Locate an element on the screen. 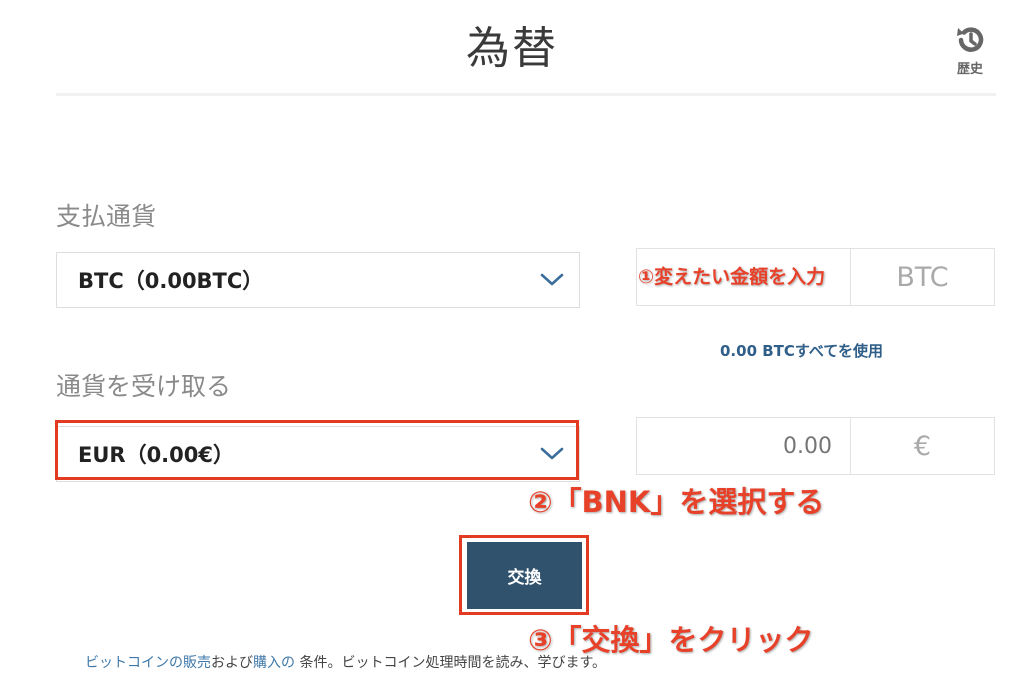 This screenshot has width=1024, height=685. receive-currency-label: 通貨を受け取る is located at coordinates (144, 386).